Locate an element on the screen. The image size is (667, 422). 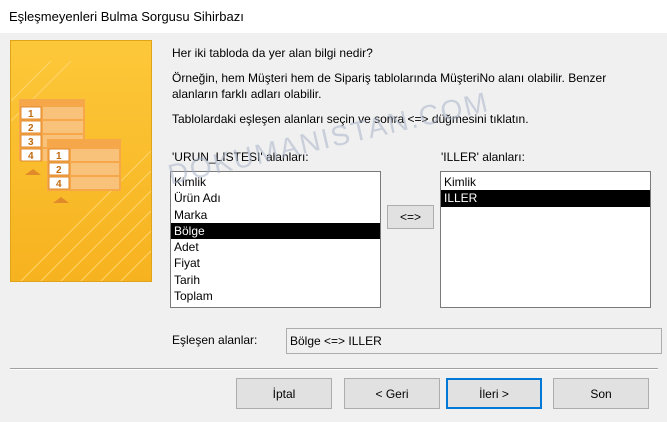
list-item-selected: Bölge is located at coordinates (275, 231).